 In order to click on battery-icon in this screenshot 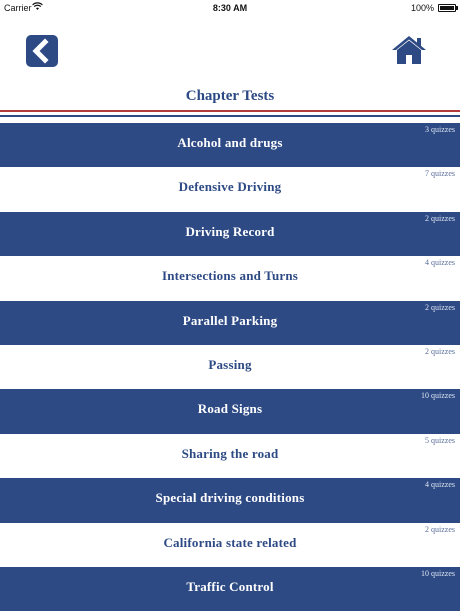, I will do `click(447, 8)`.